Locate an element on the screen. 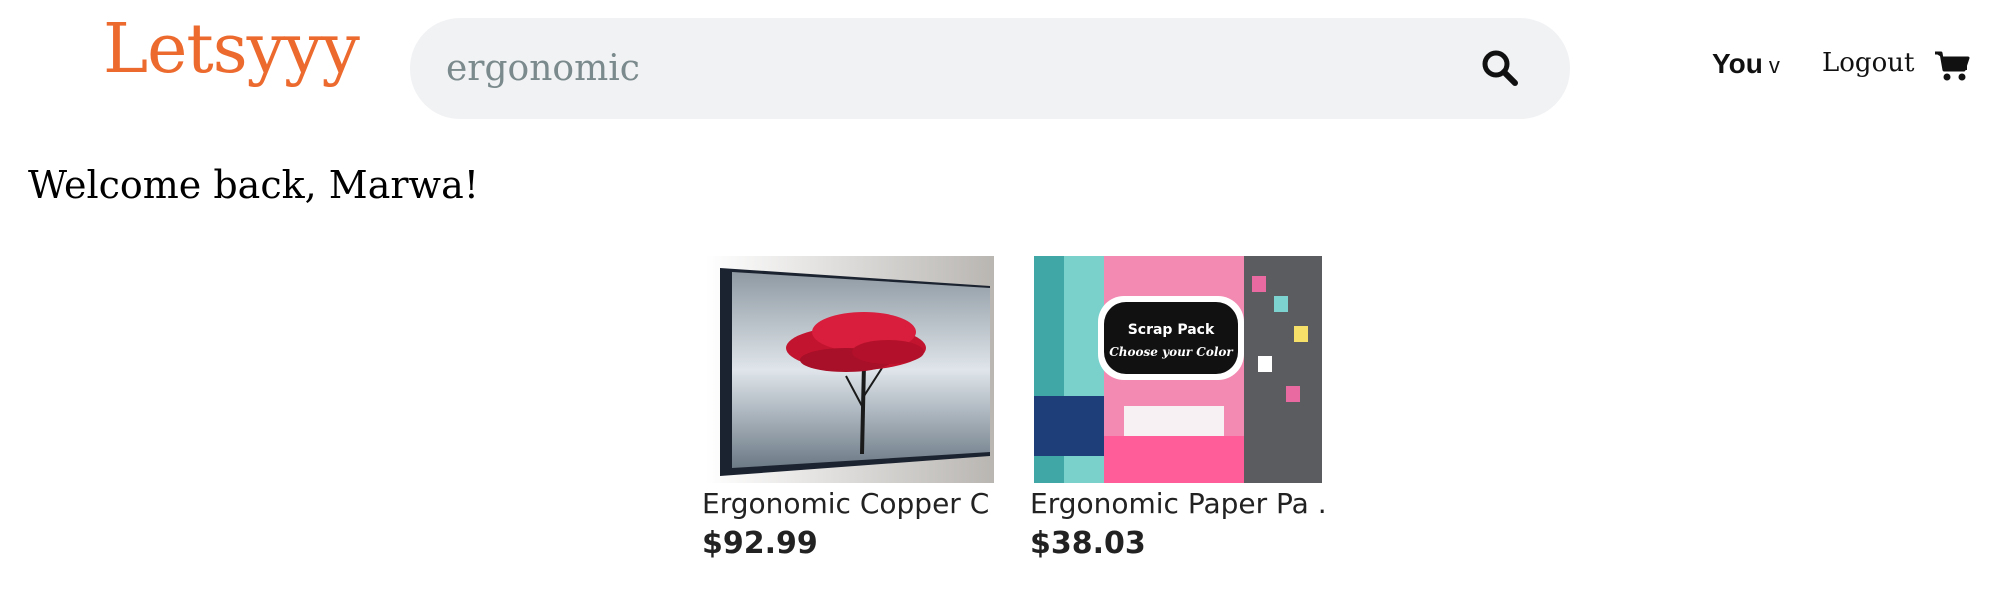 The height and width of the screenshot is (604, 1996). product-card: Ergonomic Copper C ... $92.99 is located at coordinates (850, 408).